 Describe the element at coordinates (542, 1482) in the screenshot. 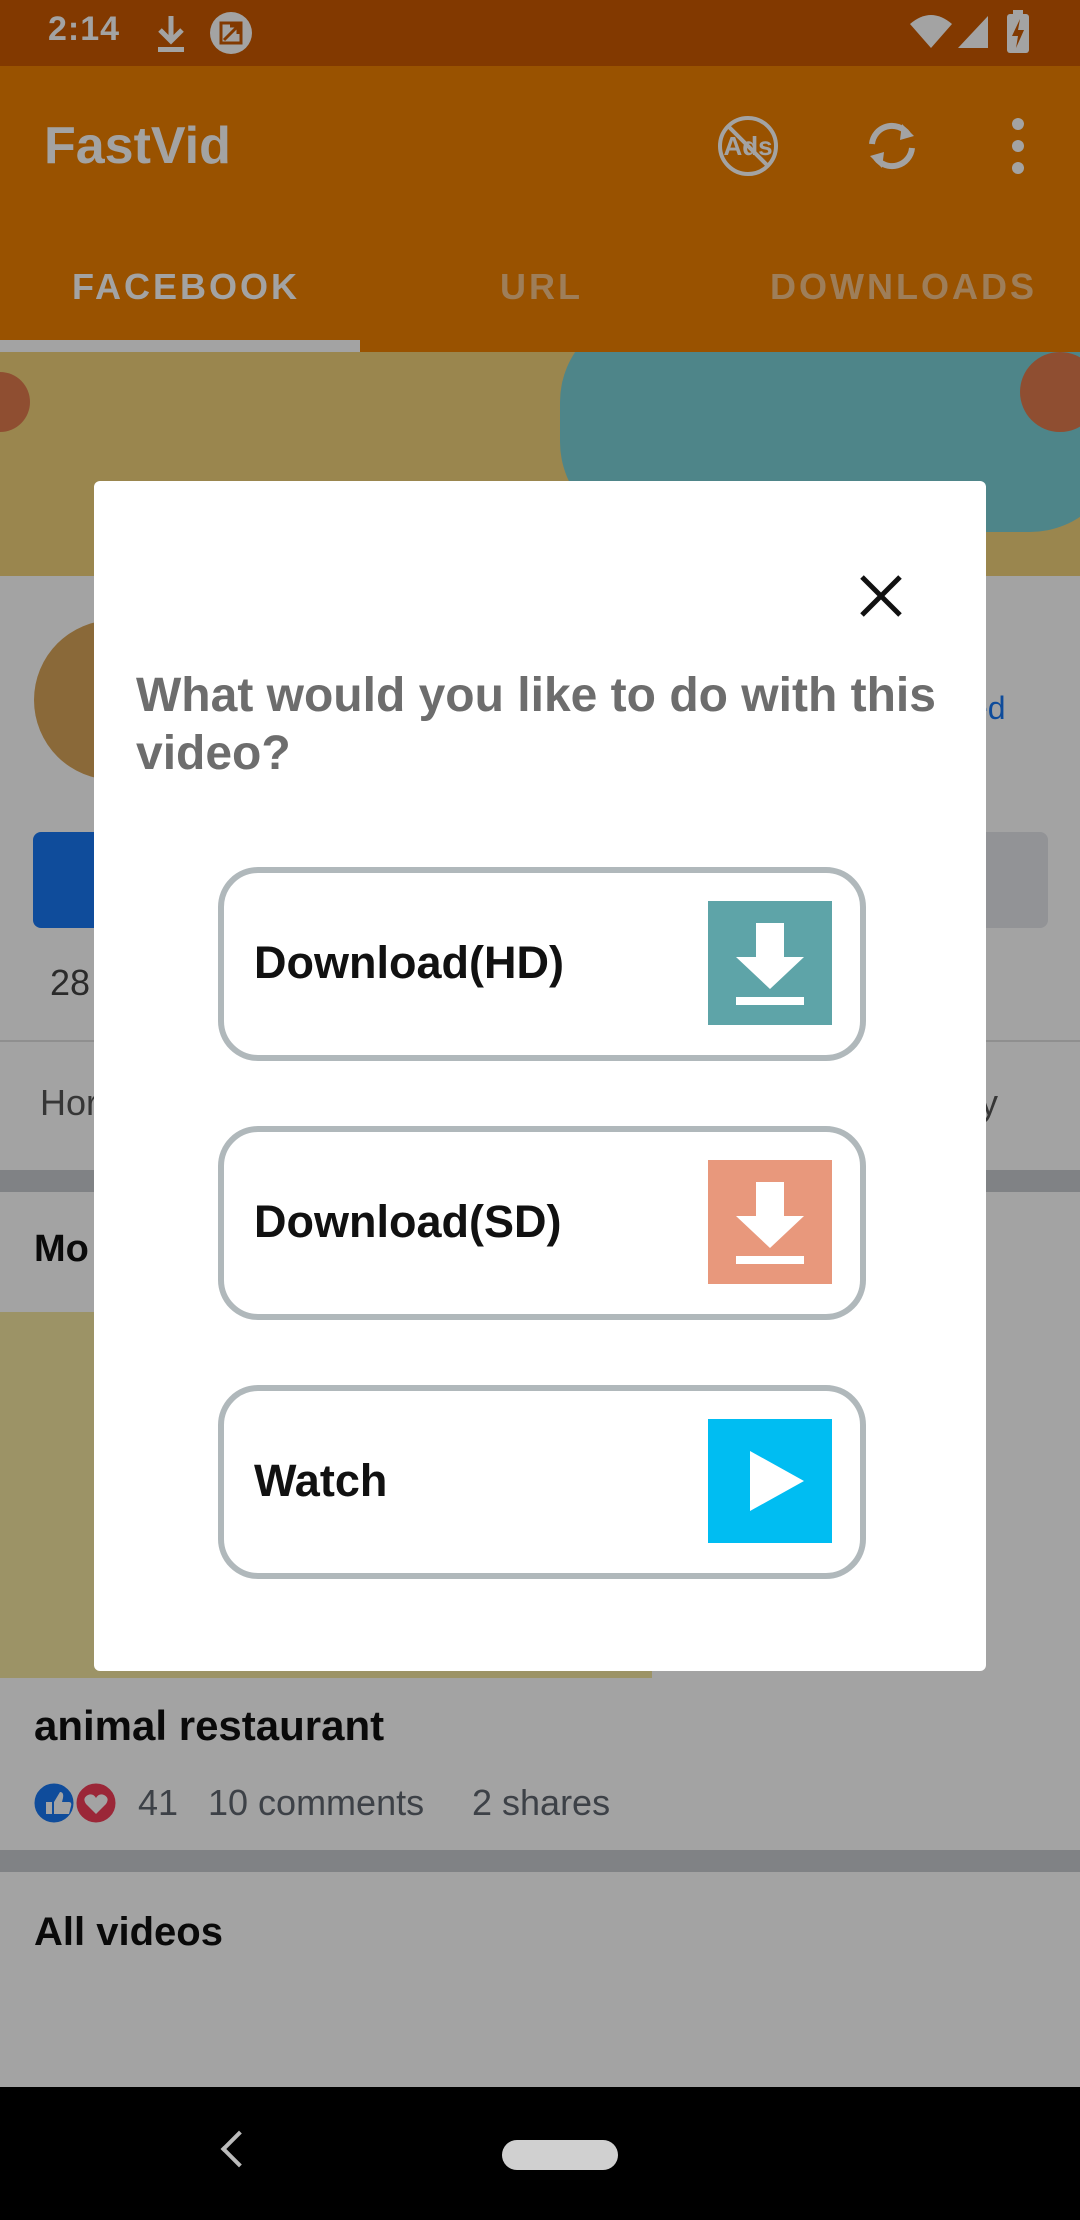

I see `watch-button: Watch` at that location.